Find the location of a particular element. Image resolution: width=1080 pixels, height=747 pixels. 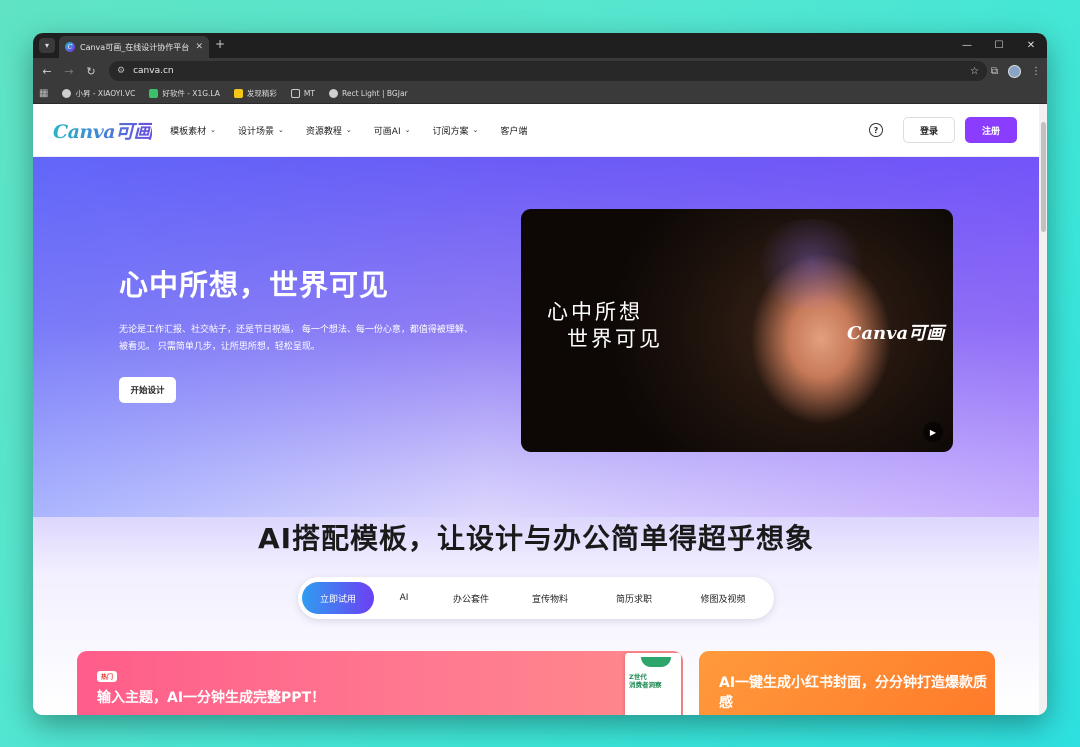

nav-resources: 资源教程 ⌄ is located at coordinates (329, 130).